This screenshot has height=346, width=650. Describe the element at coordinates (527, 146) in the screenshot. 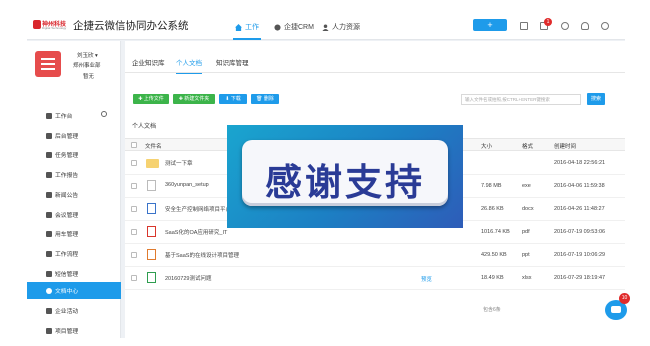

I see `col-format: 格式` at that location.